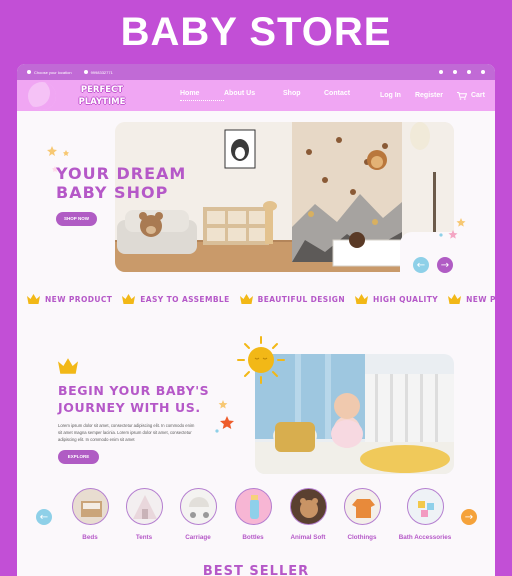 This screenshot has height=576, width=512. Describe the element at coordinates (256, 72) in the screenshot. I see `top-bar: Choose your location 9998332771` at that location.